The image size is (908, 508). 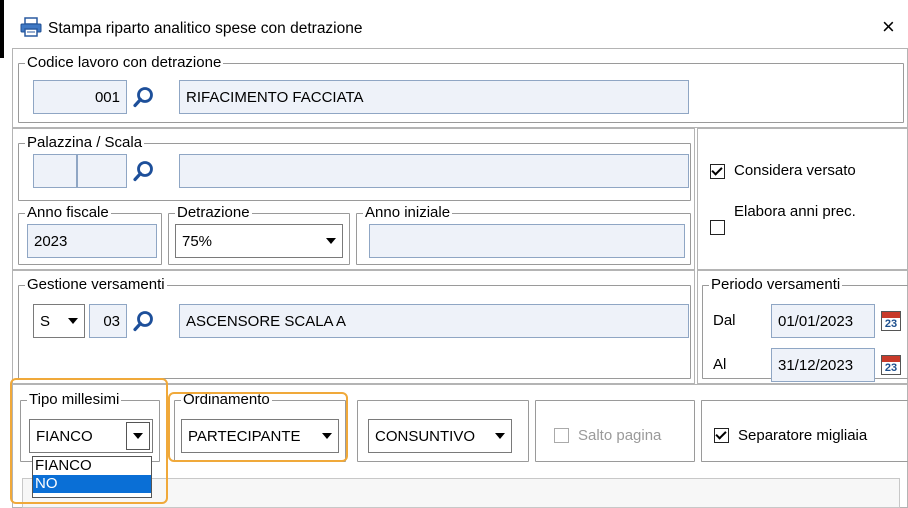 I want to click on elabora-anni-checkbox, so click(x=717, y=227).